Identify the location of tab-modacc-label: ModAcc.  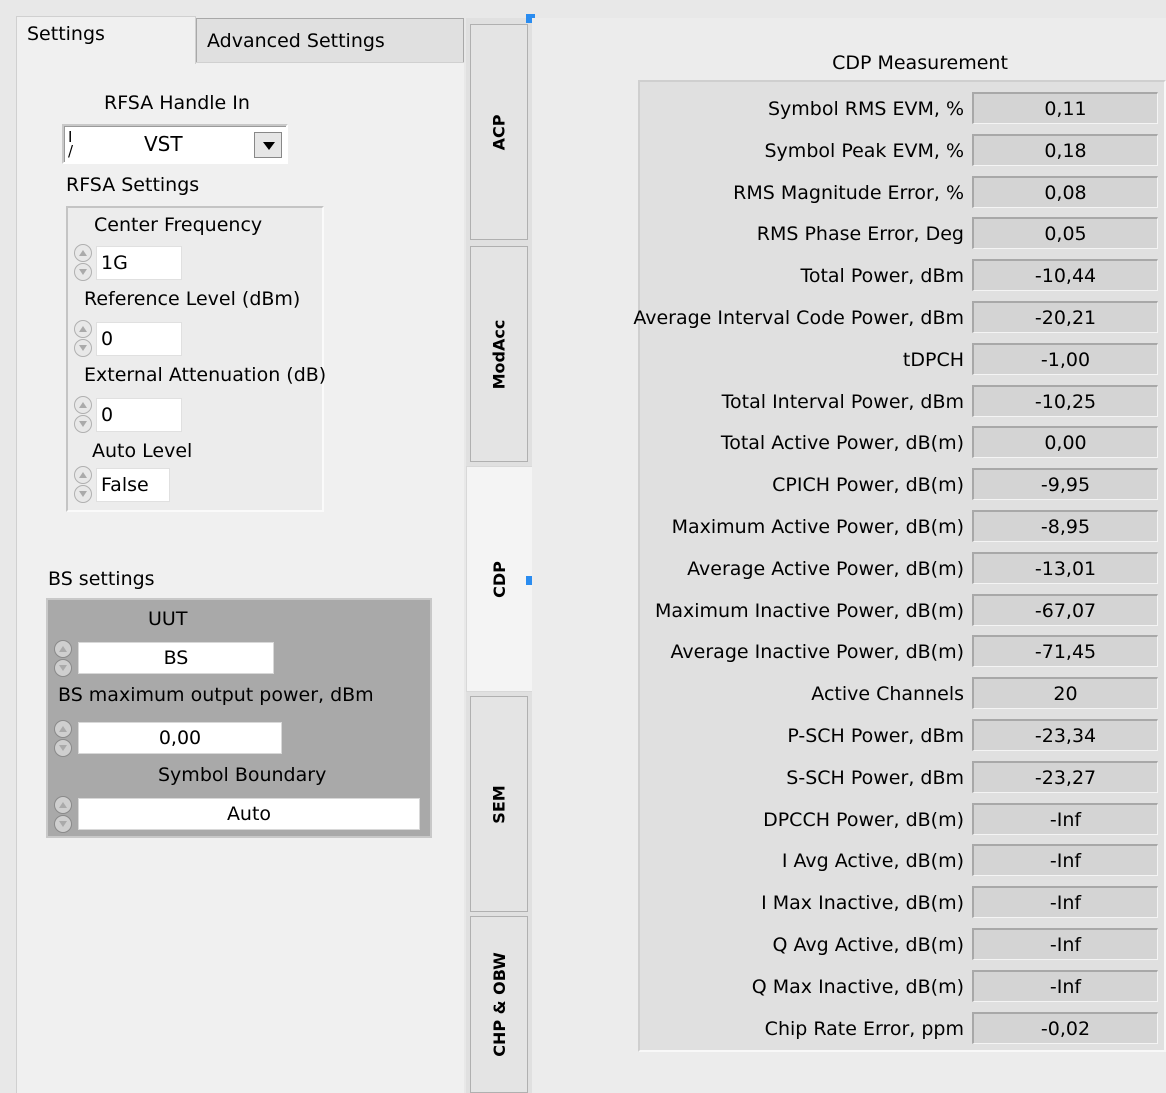
(499, 354).